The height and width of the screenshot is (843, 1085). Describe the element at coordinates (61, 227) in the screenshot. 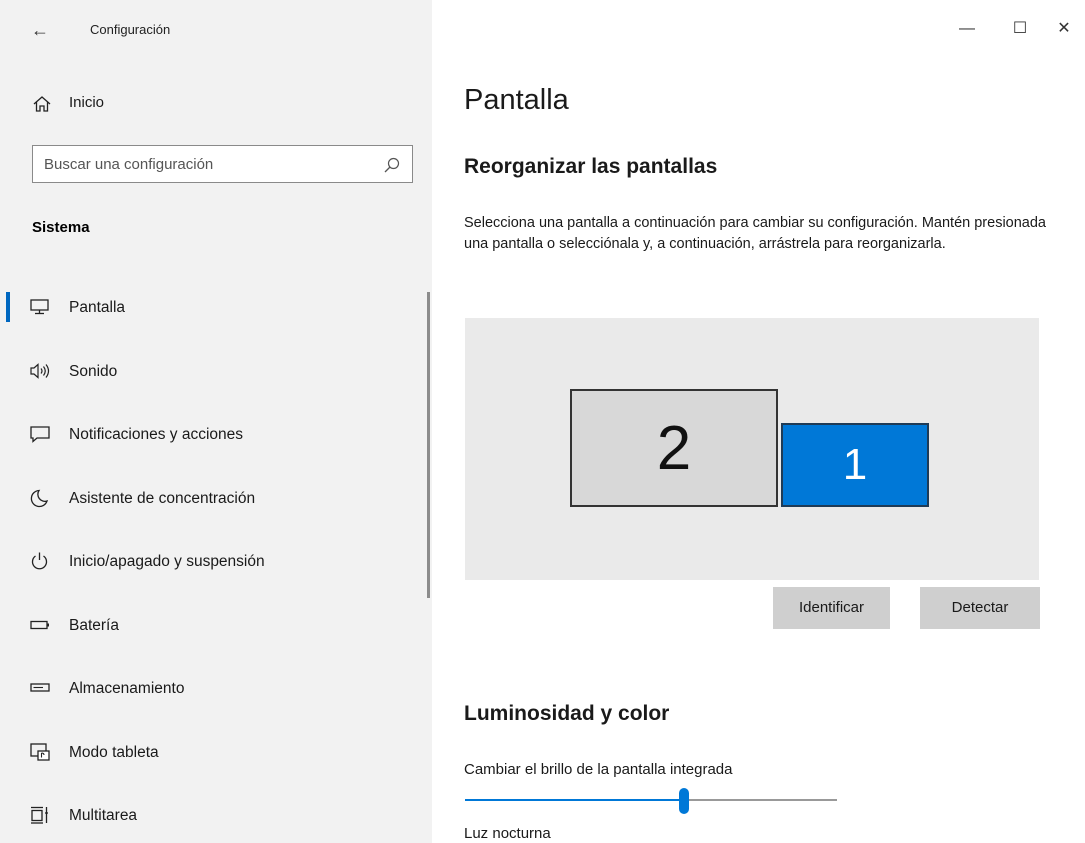

I see `section-title: Sistema` at that location.